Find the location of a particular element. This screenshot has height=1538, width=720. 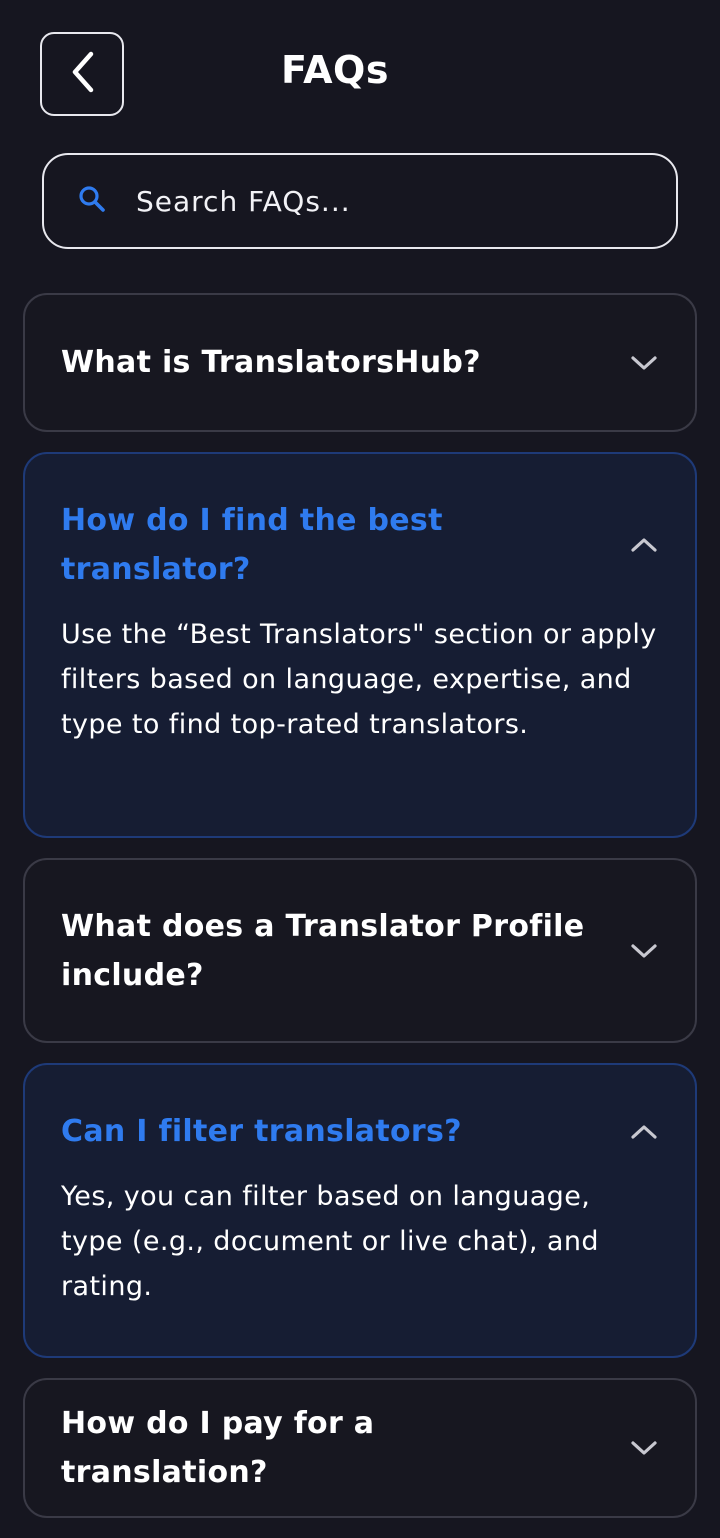

search-bar is located at coordinates (360, 201).